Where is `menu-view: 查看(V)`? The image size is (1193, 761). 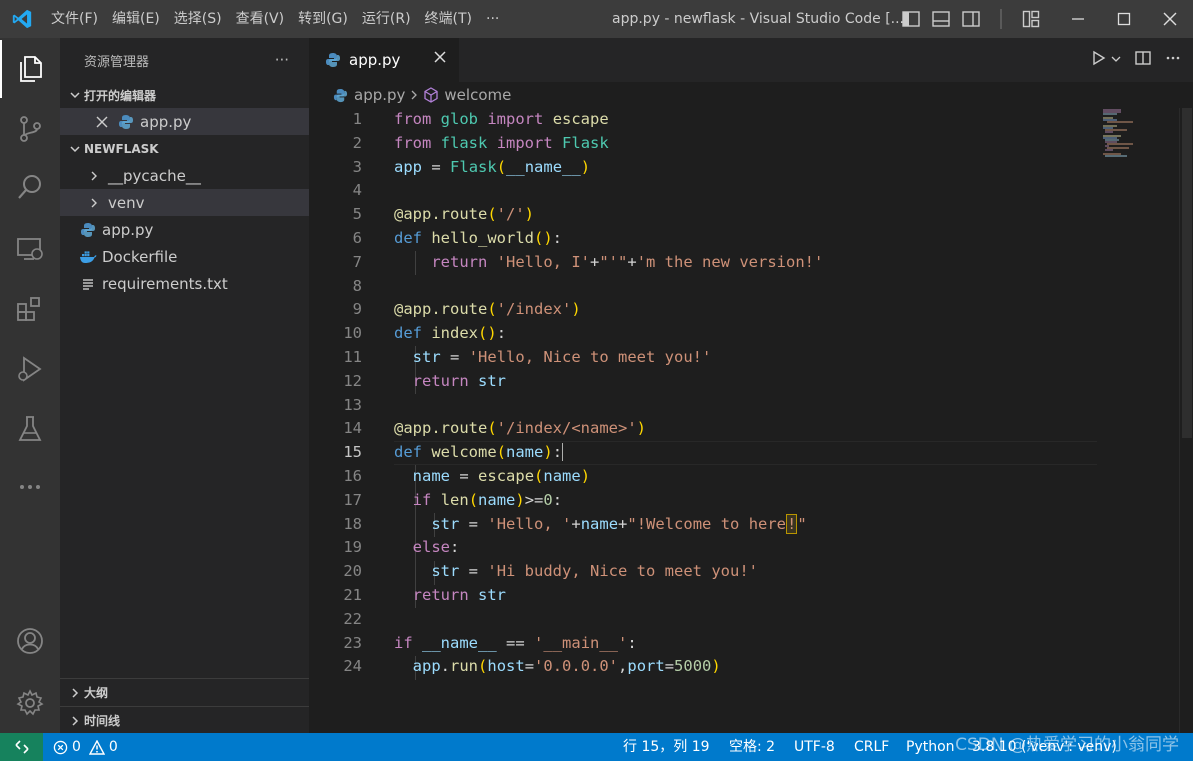 menu-view: 查看(V) is located at coordinates (260, 19).